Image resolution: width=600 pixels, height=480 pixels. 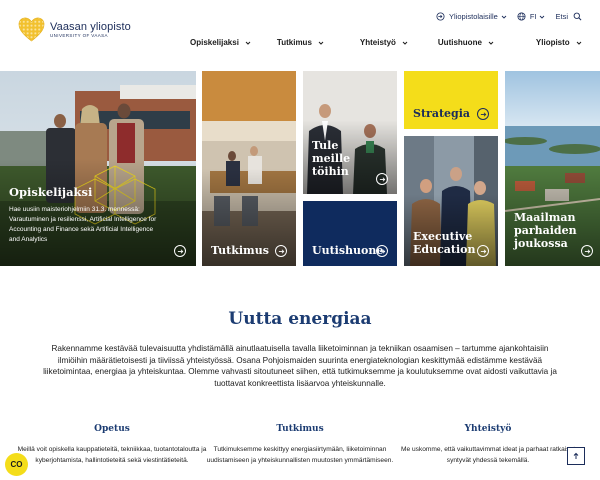 I want to click on nav-item-tutkimus: Tutkimus, so click(x=300, y=42).